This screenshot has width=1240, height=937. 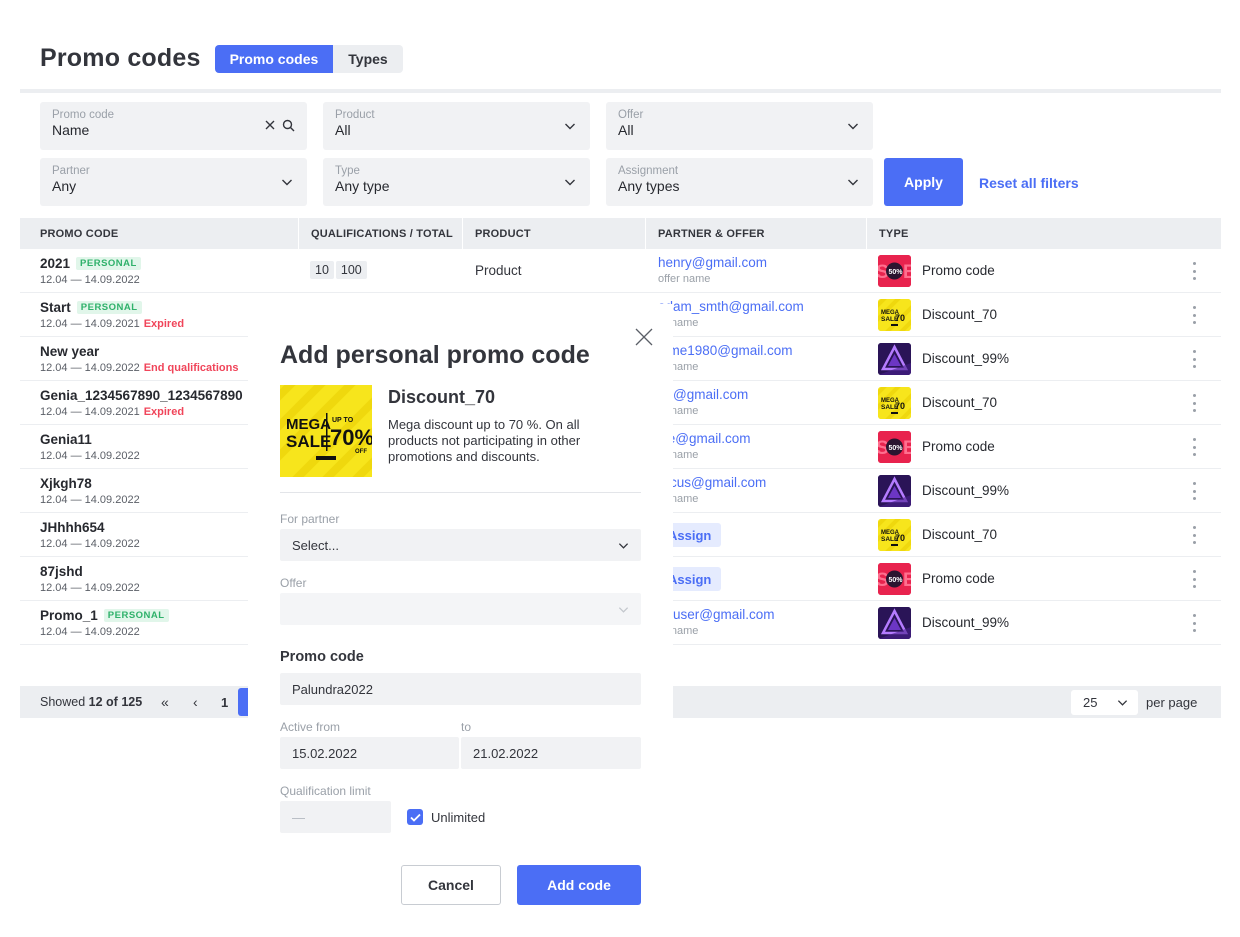 What do you see at coordinates (55, 263) in the screenshot?
I see `promo-code-text: 2021` at bounding box center [55, 263].